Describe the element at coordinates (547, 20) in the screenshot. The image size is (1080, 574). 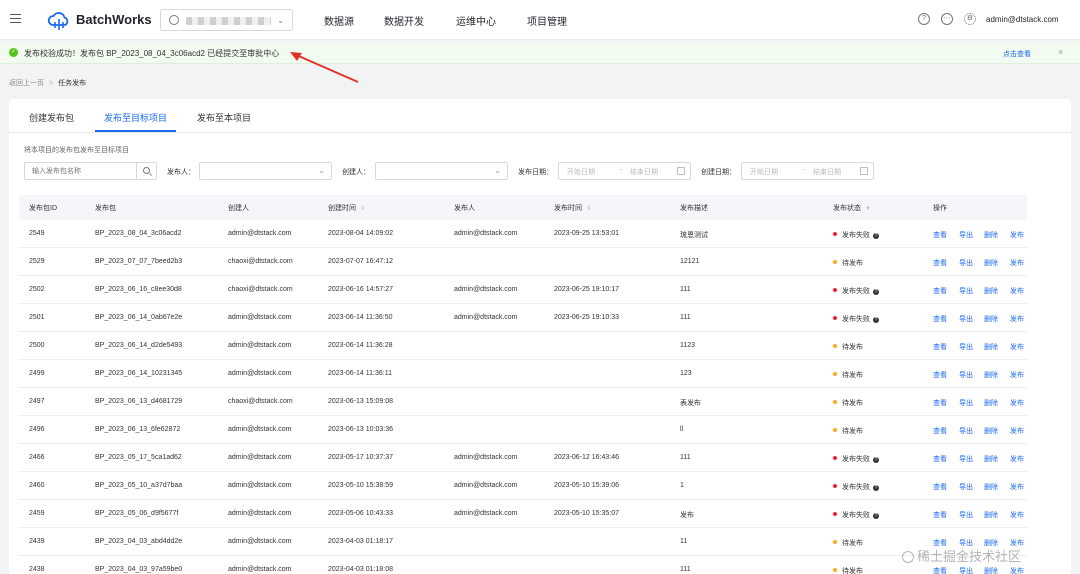
I see `nav-project-mgmt: 项目管理` at that location.